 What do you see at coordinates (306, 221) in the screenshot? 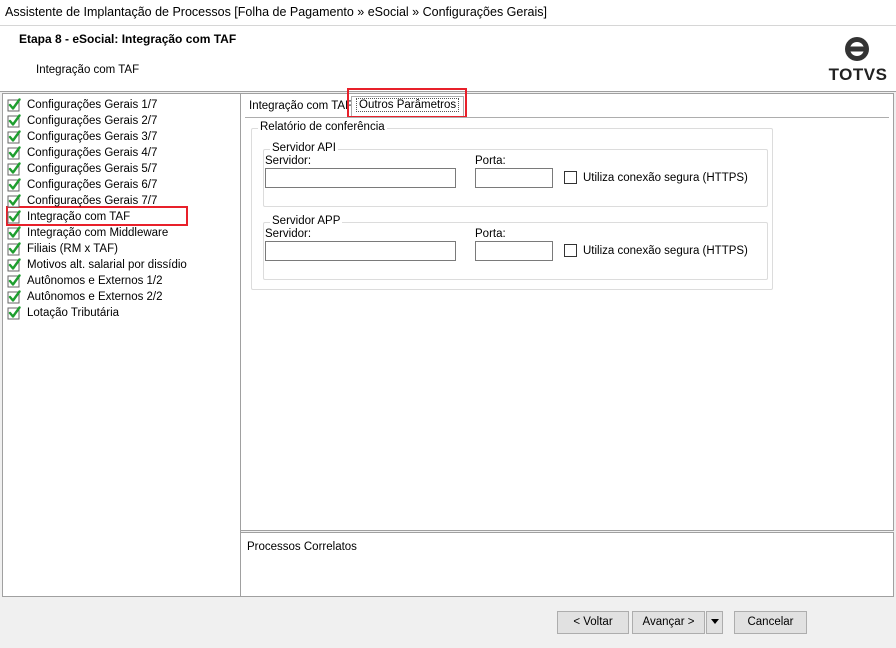
I see `servidor-app-legend: Servidor APP` at bounding box center [306, 221].